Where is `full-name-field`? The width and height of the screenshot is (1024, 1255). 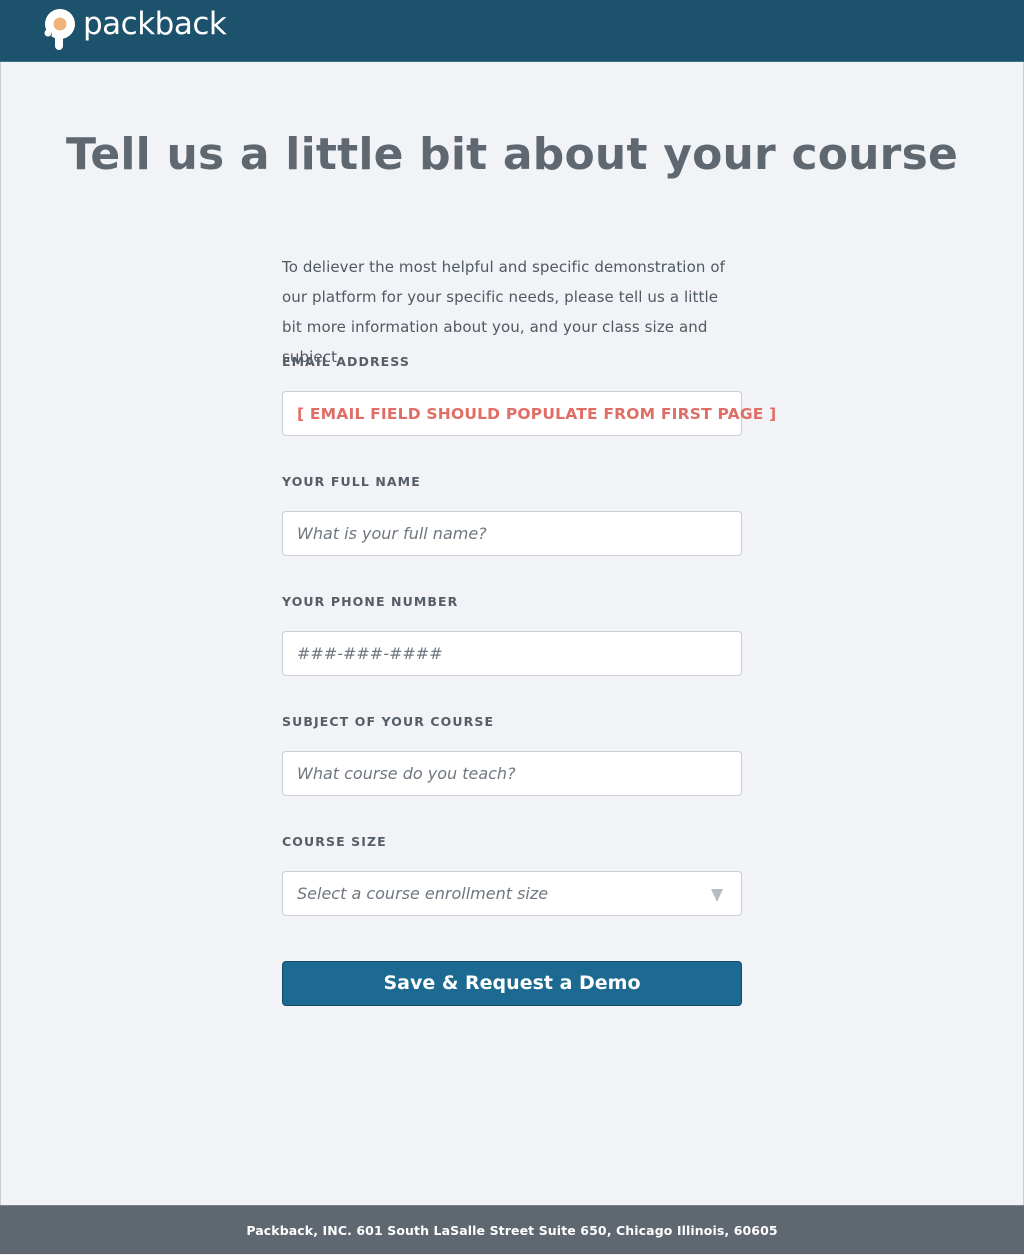 full-name-field is located at coordinates (512, 533).